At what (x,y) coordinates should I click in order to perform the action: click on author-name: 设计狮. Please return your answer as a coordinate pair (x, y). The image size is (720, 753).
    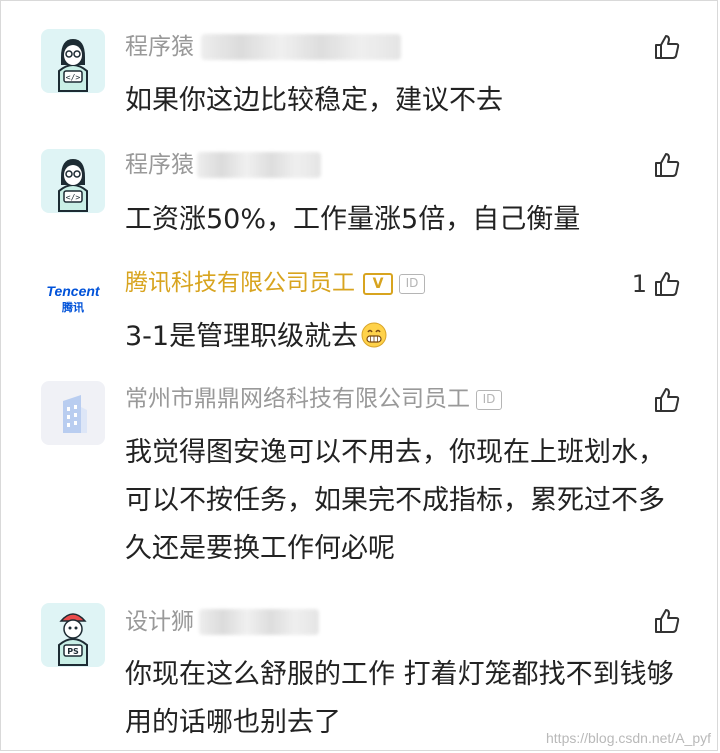
    Looking at the image, I should click on (159, 622).